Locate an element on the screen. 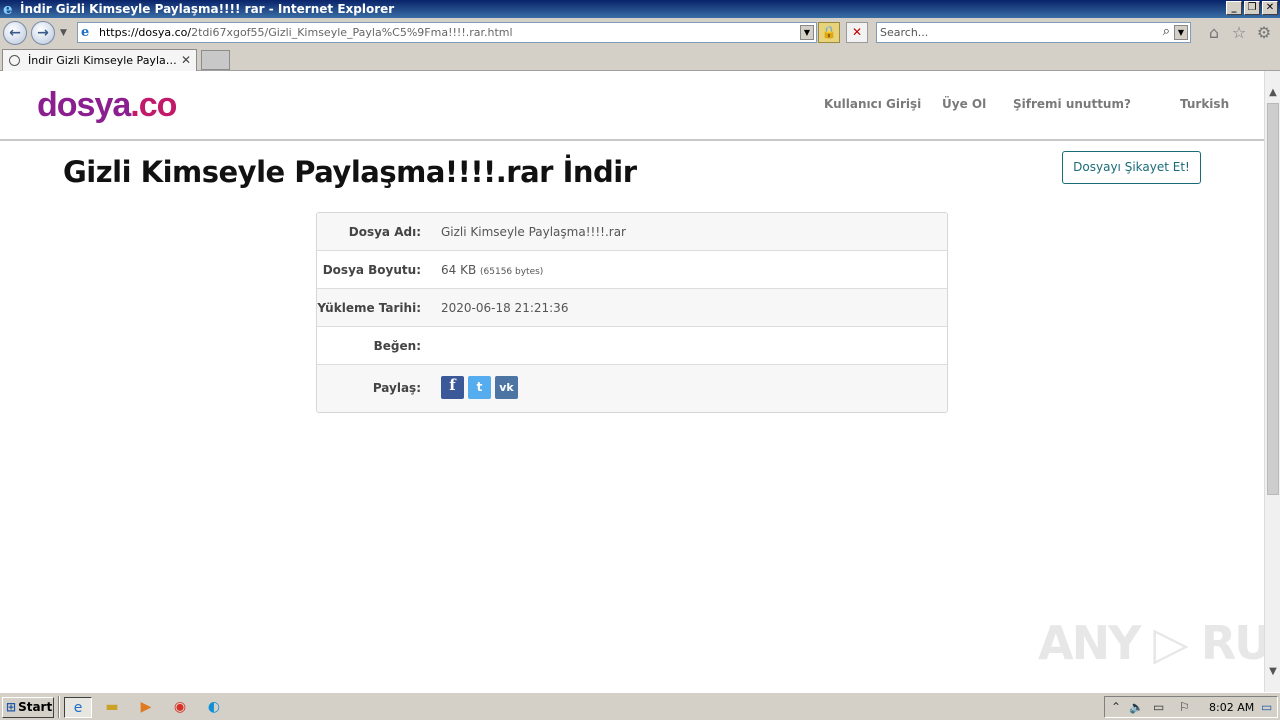 This screenshot has height=720, width=1280. favorites-star-icon: ☆ is located at coordinates (1239, 33).